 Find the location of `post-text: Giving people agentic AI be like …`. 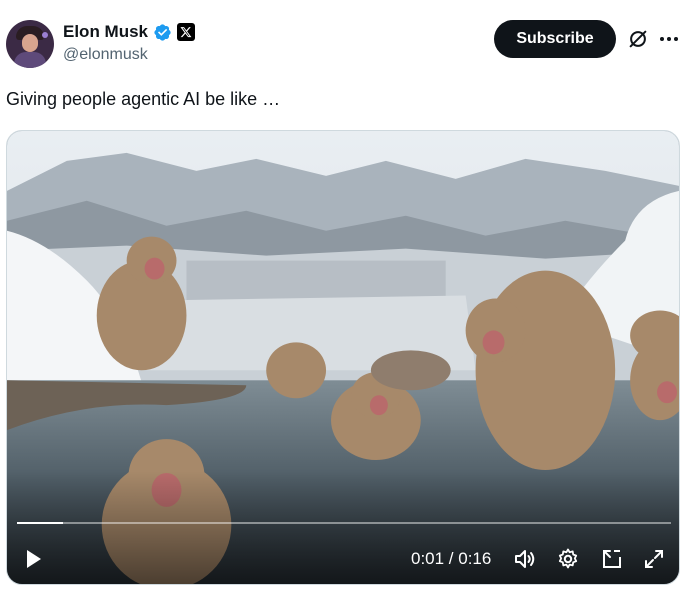

post-text: Giving people agentic AI be like … is located at coordinates (143, 99).